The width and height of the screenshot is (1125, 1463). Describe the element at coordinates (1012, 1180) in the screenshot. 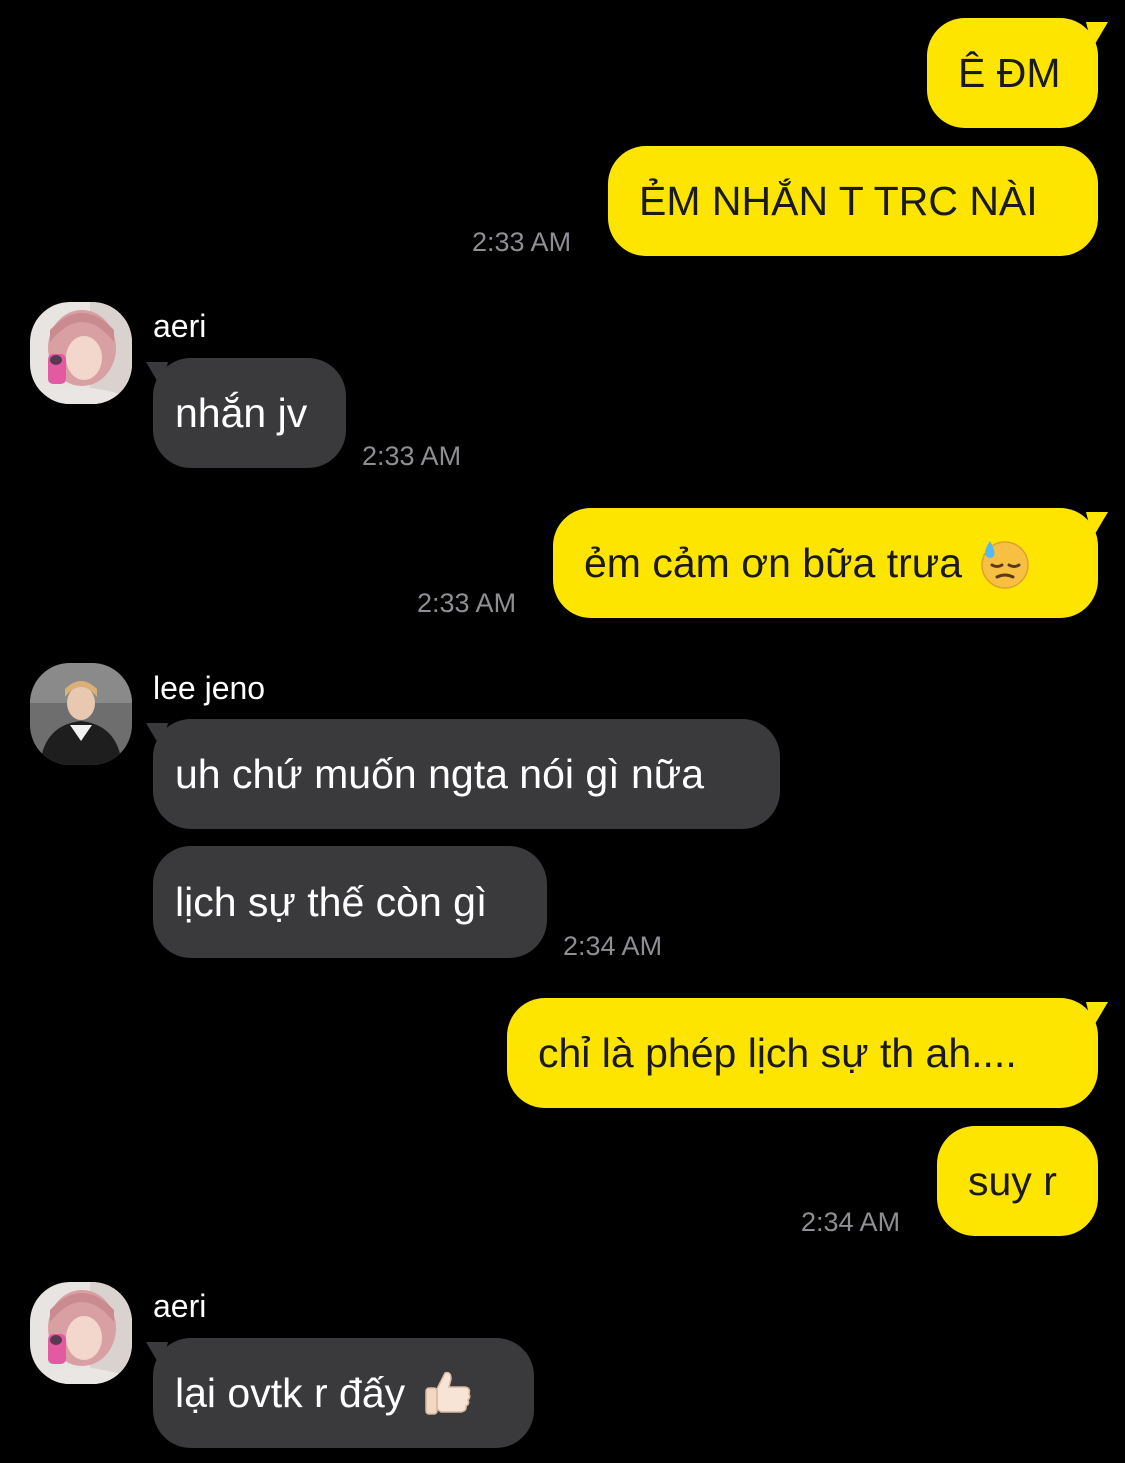

I see `message-text: suy r` at that location.